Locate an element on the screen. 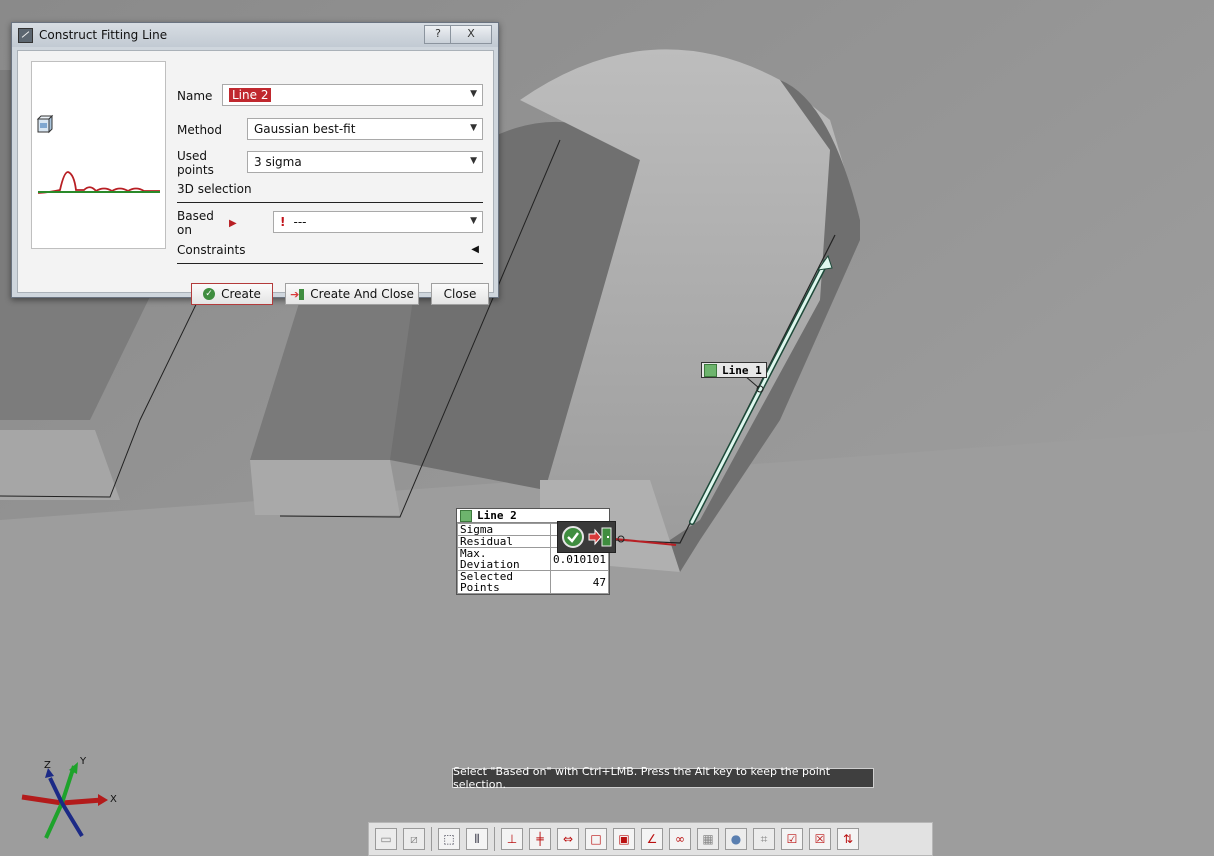 Image resolution: width=1214 pixels, height=856 pixels. name-input: Line 2 ▼ is located at coordinates (352, 95).